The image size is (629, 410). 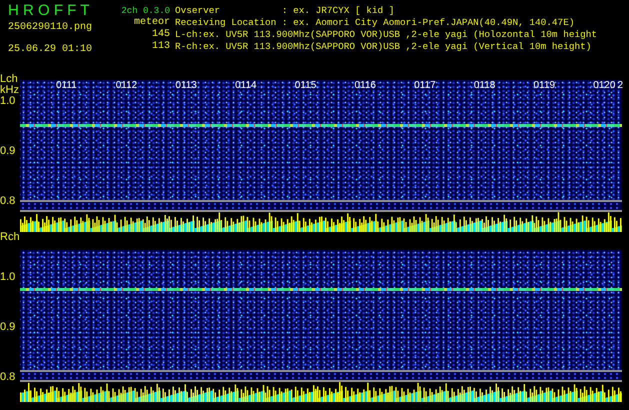 I want to click on time-label: 0119, so click(x=545, y=86).